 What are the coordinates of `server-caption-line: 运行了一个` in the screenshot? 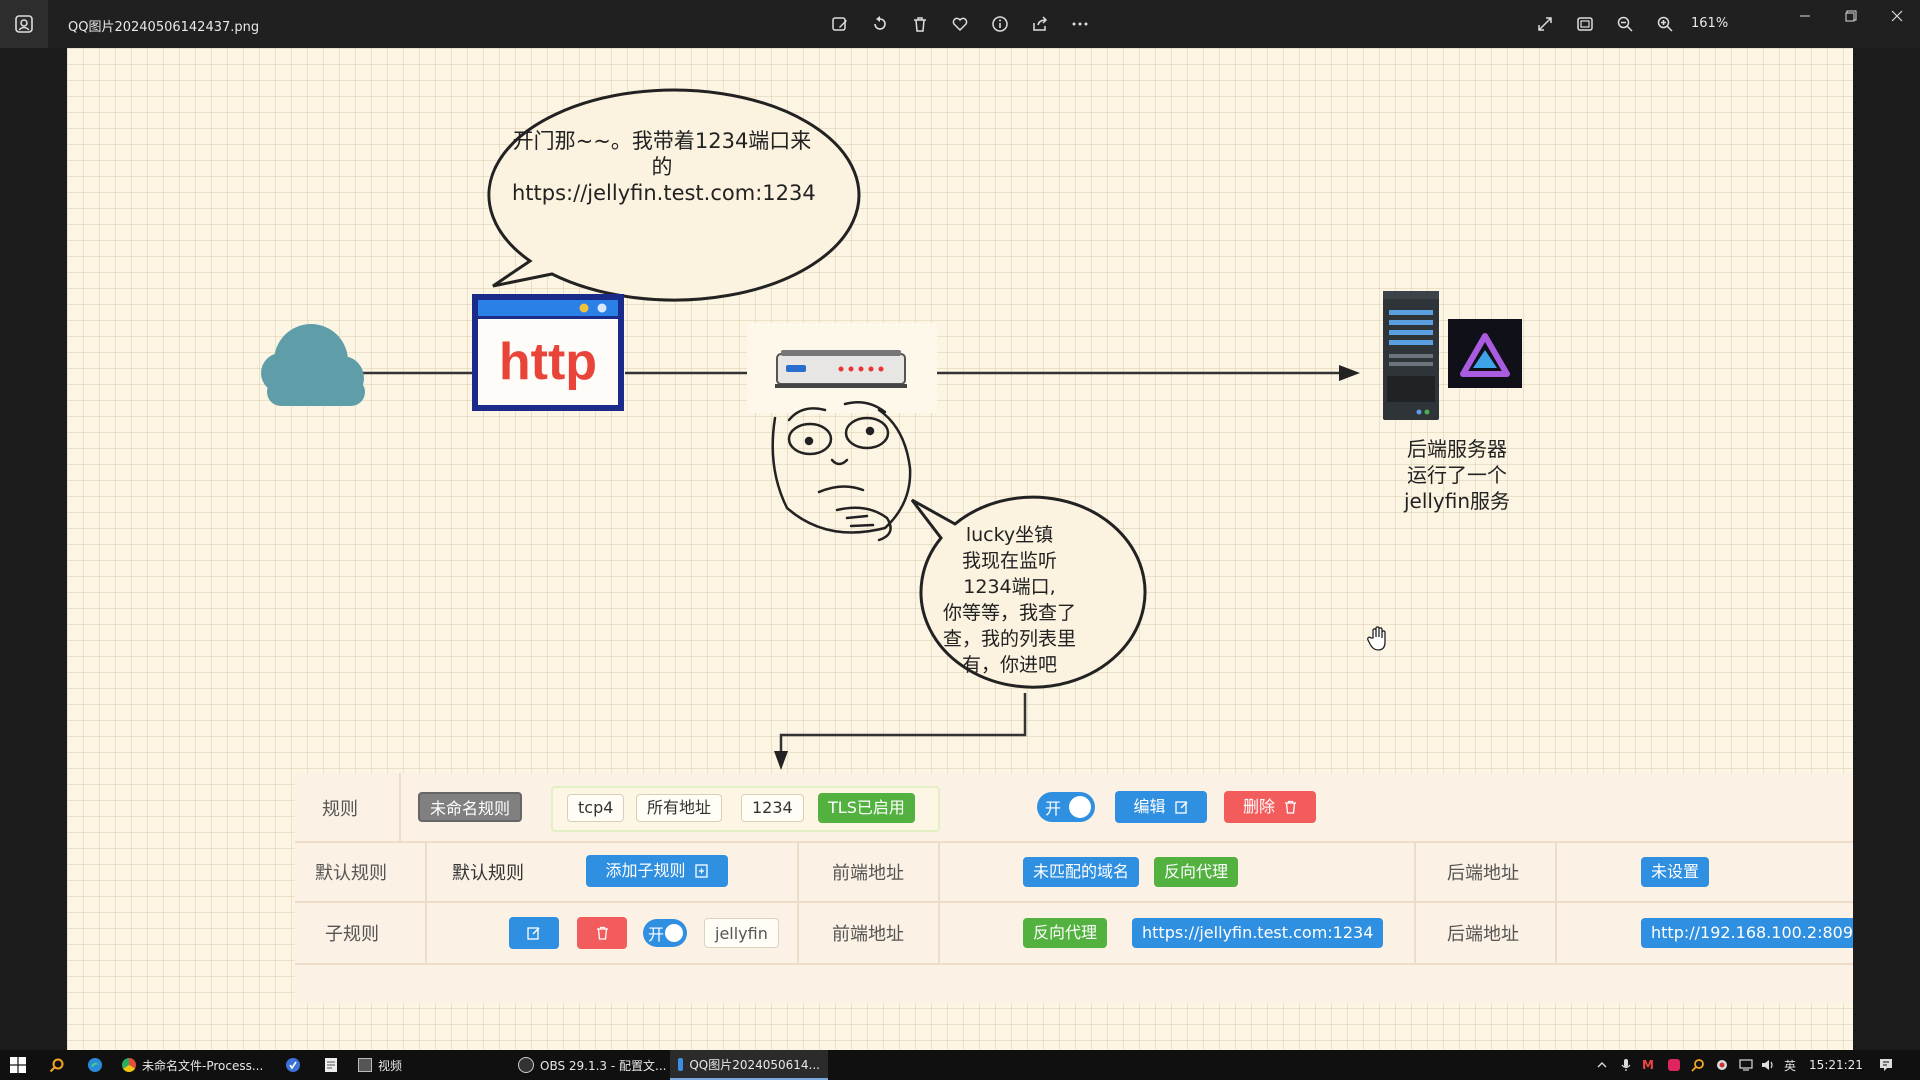 It's located at (1457, 475).